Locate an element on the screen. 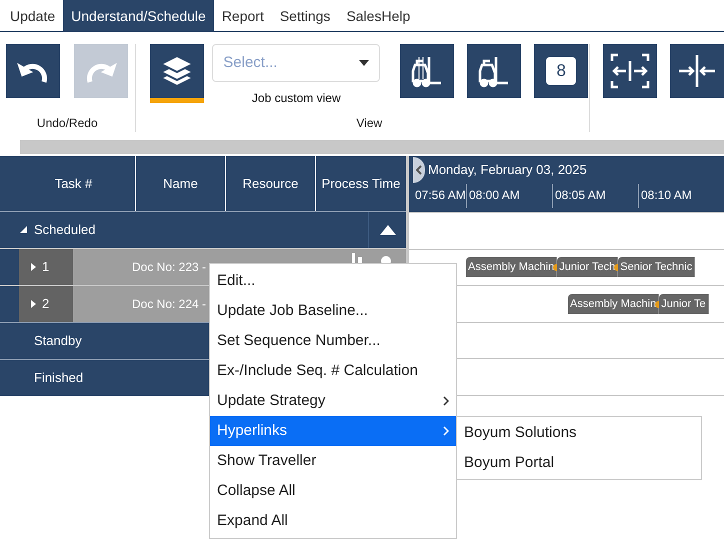 Image resolution: width=724 pixels, height=546 pixels. gantt-bar: Junior Tech is located at coordinates (587, 267).